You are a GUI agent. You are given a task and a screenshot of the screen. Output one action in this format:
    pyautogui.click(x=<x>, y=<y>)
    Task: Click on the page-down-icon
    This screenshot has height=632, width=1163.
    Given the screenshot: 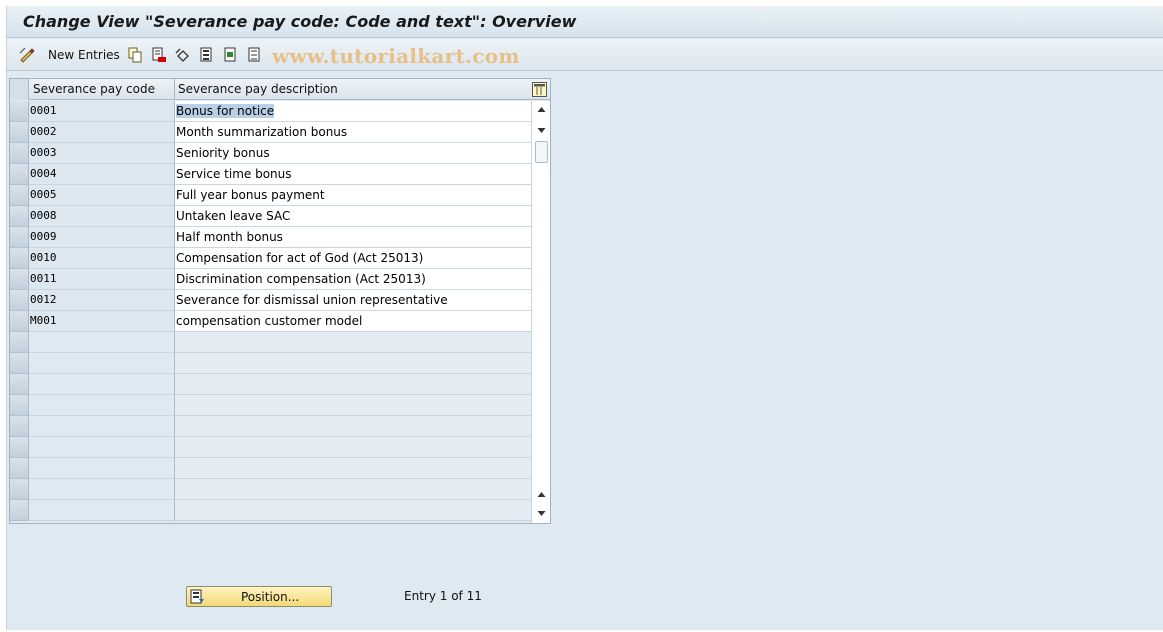 What is the action you would take?
    pyautogui.click(x=541, y=130)
    